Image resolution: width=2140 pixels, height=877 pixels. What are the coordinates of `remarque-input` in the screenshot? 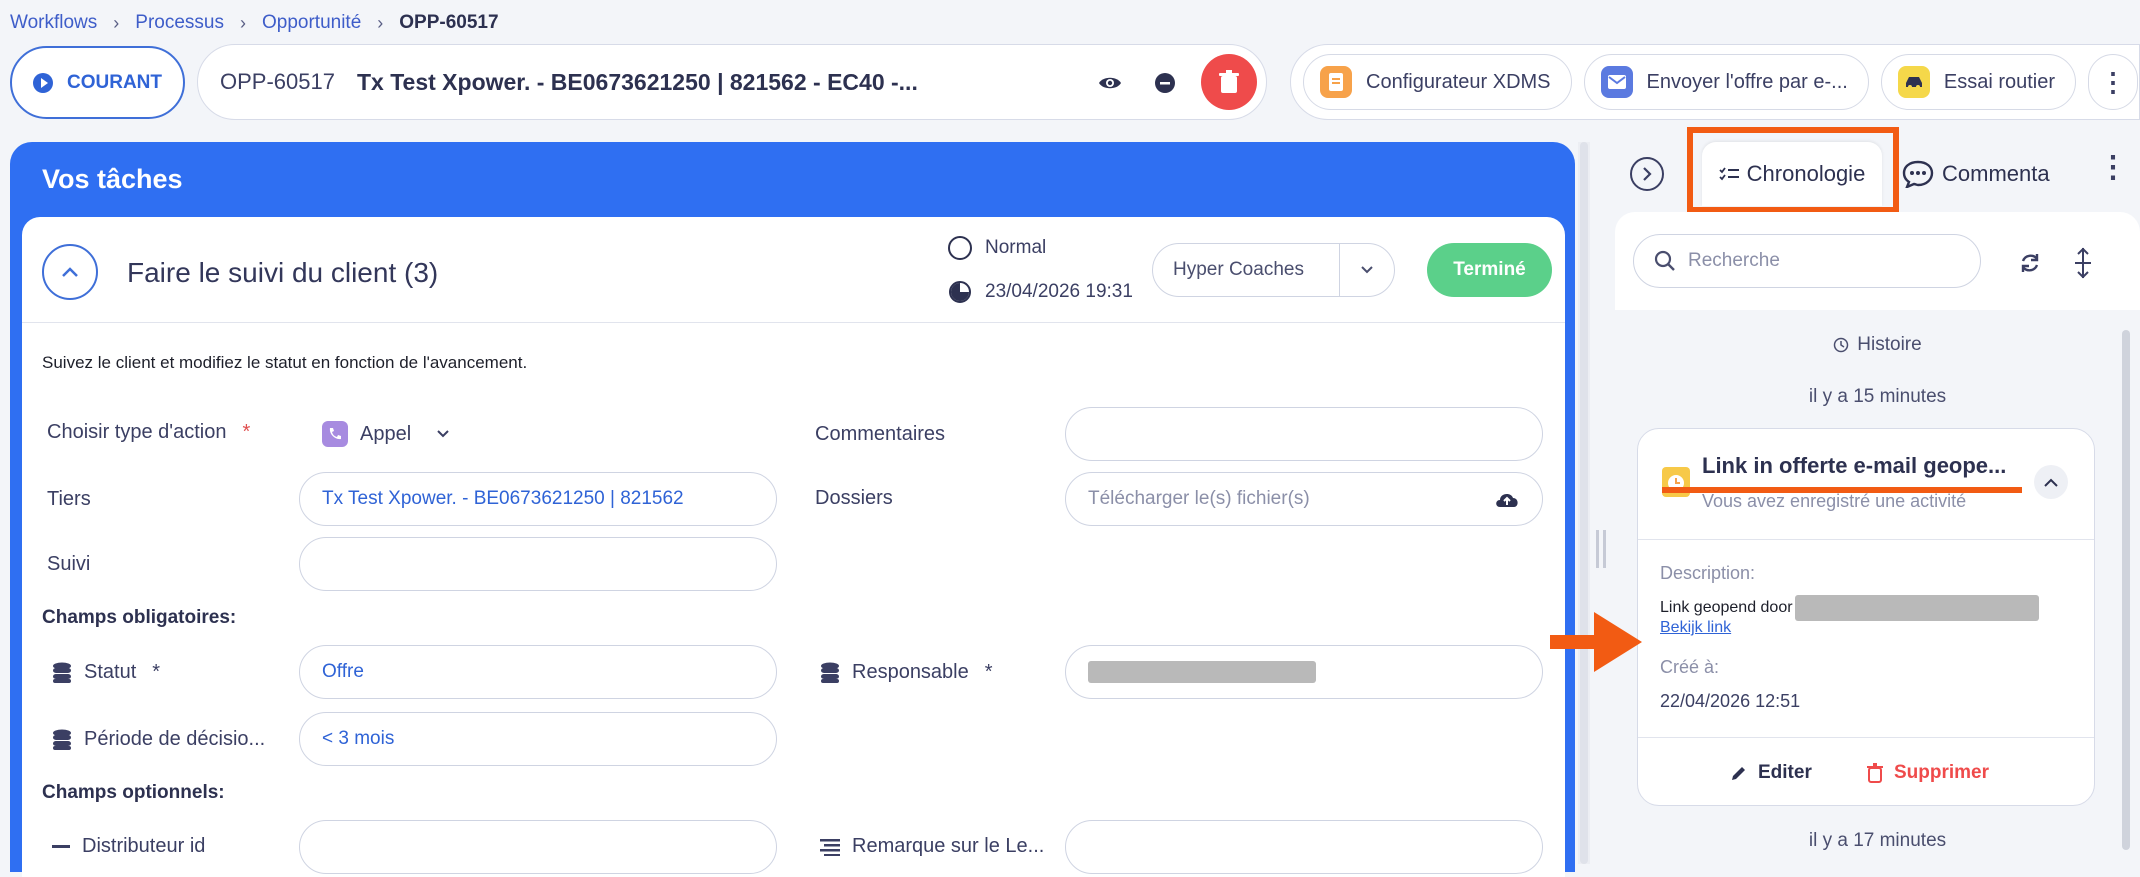 It's located at (1304, 847).